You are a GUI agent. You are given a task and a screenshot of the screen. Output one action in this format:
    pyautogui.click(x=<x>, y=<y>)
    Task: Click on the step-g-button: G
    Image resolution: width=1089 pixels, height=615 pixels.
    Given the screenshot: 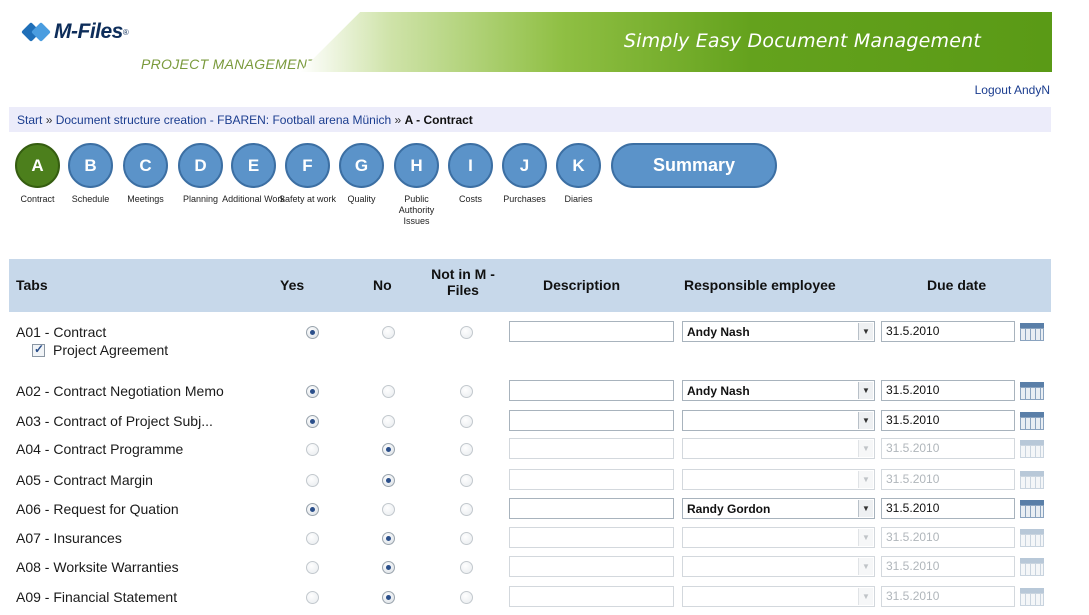 What is the action you would take?
    pyautogui.click(x=361, y=165)
    